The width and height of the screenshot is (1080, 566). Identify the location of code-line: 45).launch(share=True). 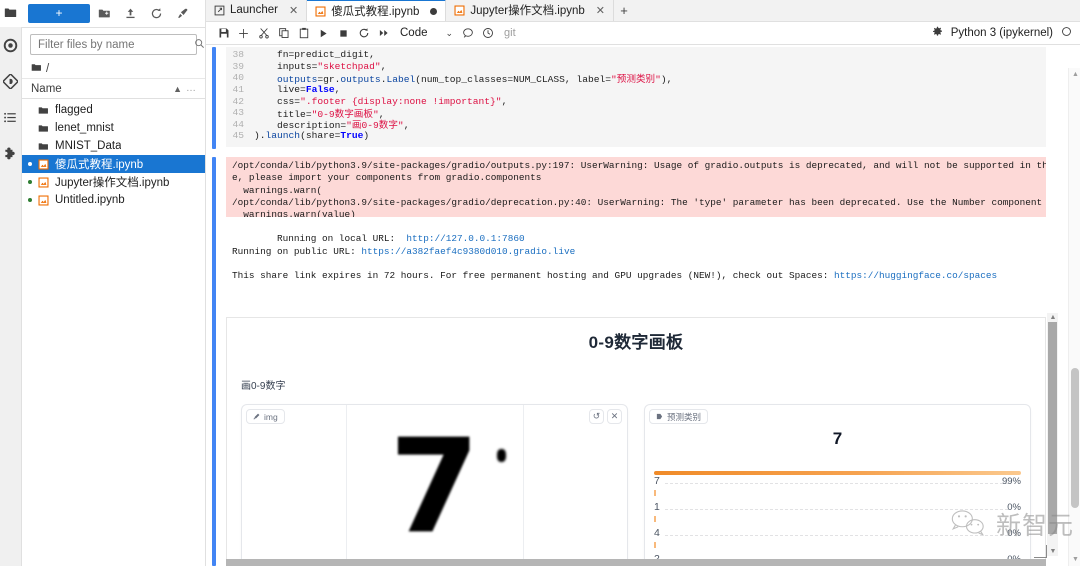
(636, 136).